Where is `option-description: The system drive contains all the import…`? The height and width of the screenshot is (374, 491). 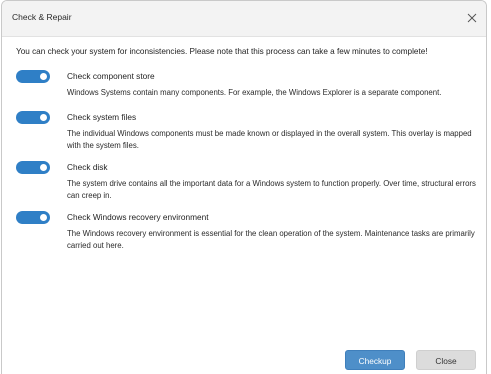 option-description: The system drive contains all the import… is located at coordinates (271, 189).